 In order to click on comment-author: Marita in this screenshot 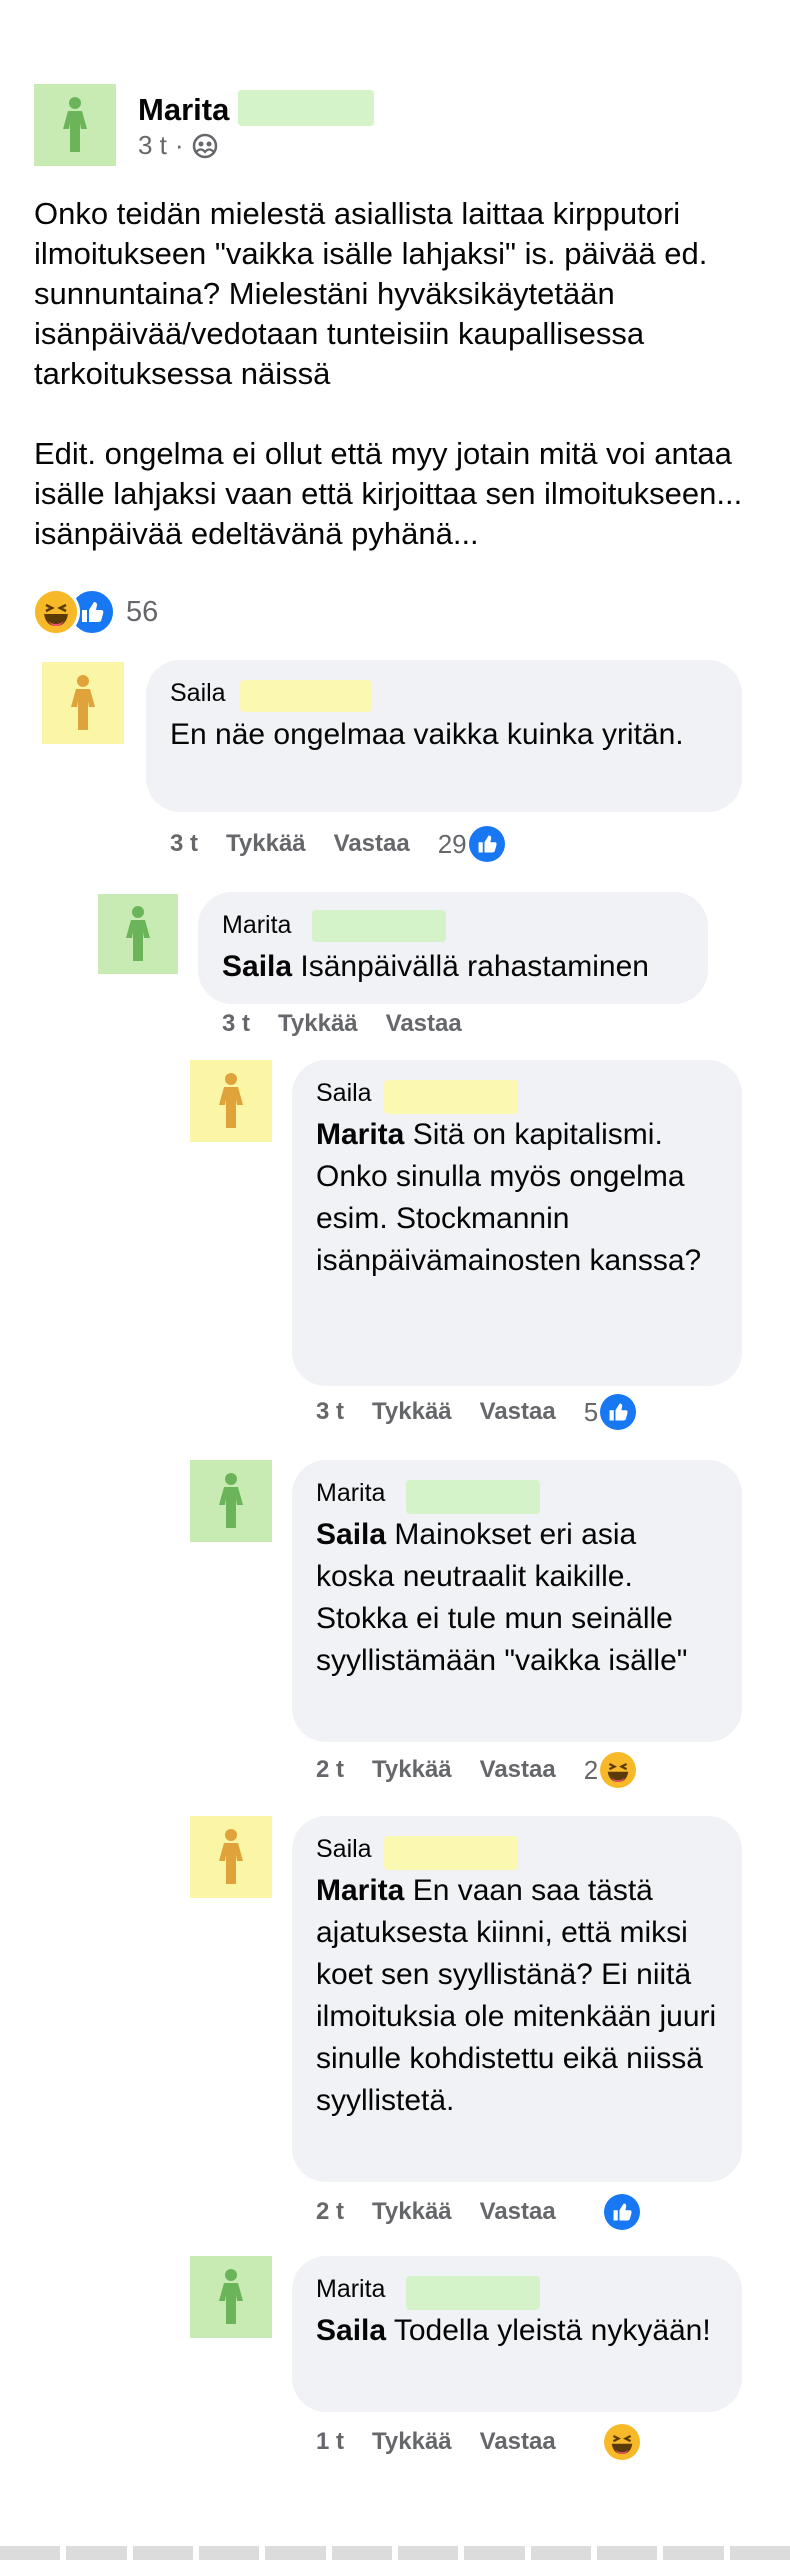, I will do `click(453, 925)`.